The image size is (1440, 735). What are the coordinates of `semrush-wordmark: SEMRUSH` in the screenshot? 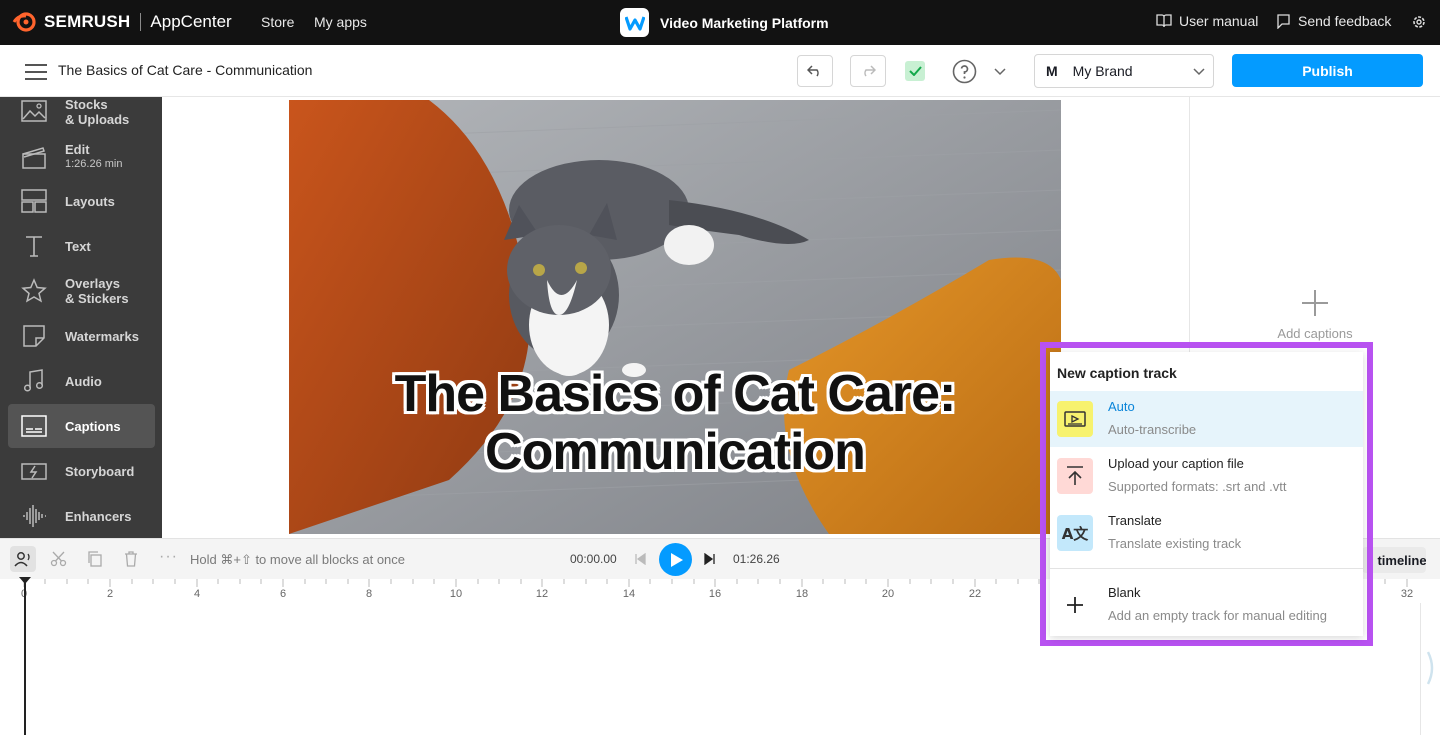 It's located at (87, 21).